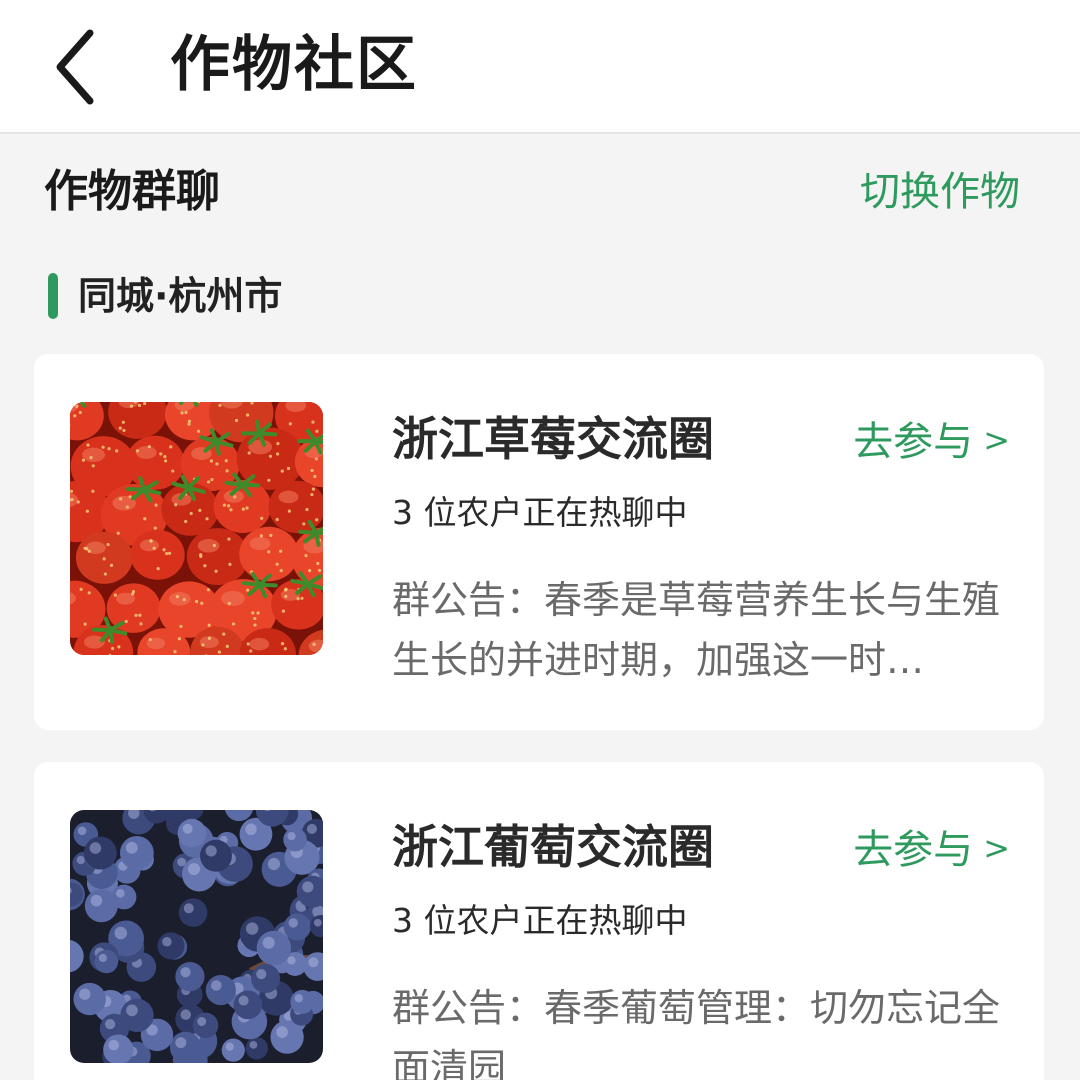 The height and width of the screenshot is (1080, 1080). I want to click on section-title: 作物群聊, so click(132, 191).